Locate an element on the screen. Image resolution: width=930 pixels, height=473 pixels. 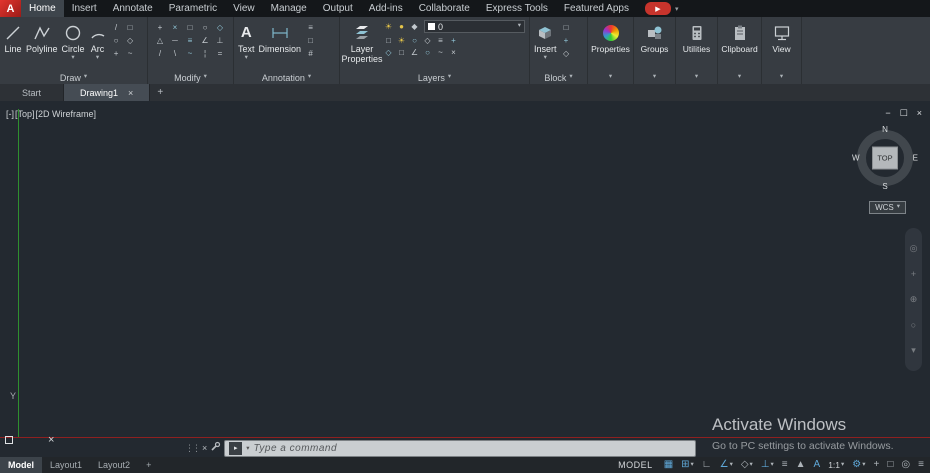
viewport-menu-control: [-] is located at coordinates (10, 114).